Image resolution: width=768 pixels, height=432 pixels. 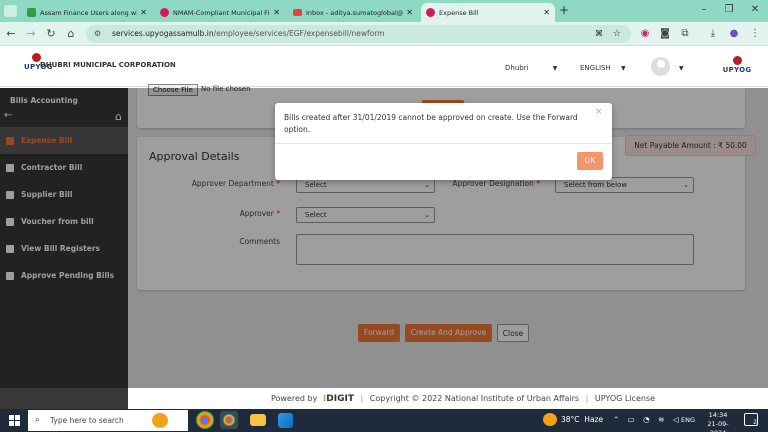 I want to click on minimize-icon: –, so click(x=704, y=9).